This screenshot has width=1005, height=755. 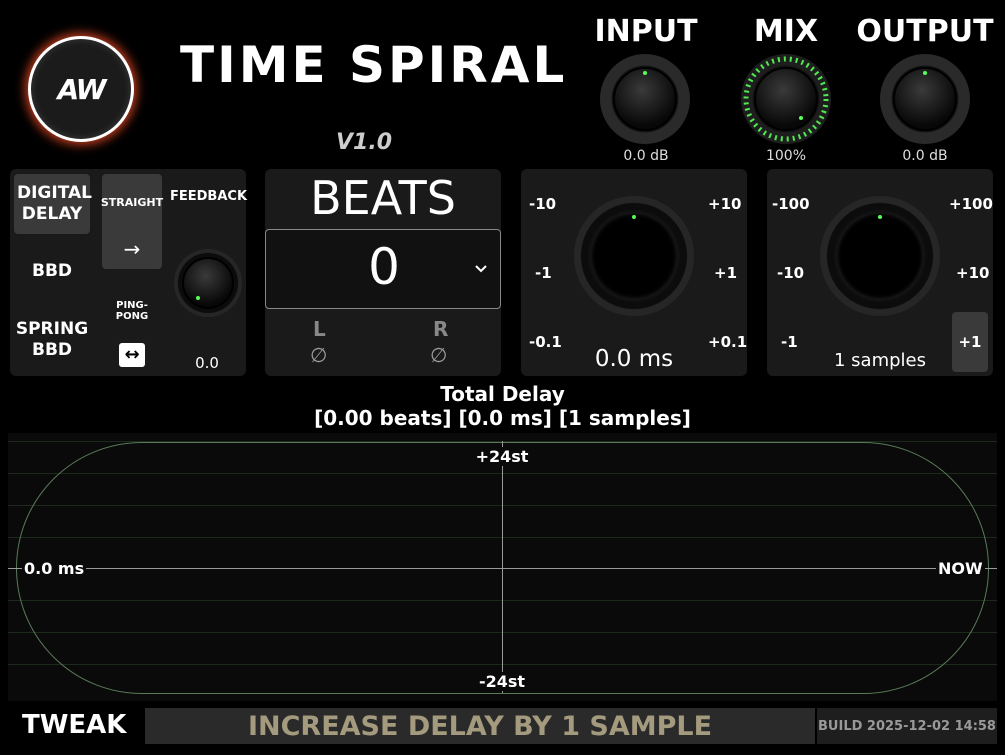 What do you see at coordinates (52, 271) in the screenshot?
I see `bbd-button: BBD` at bounding box center [52, 271].